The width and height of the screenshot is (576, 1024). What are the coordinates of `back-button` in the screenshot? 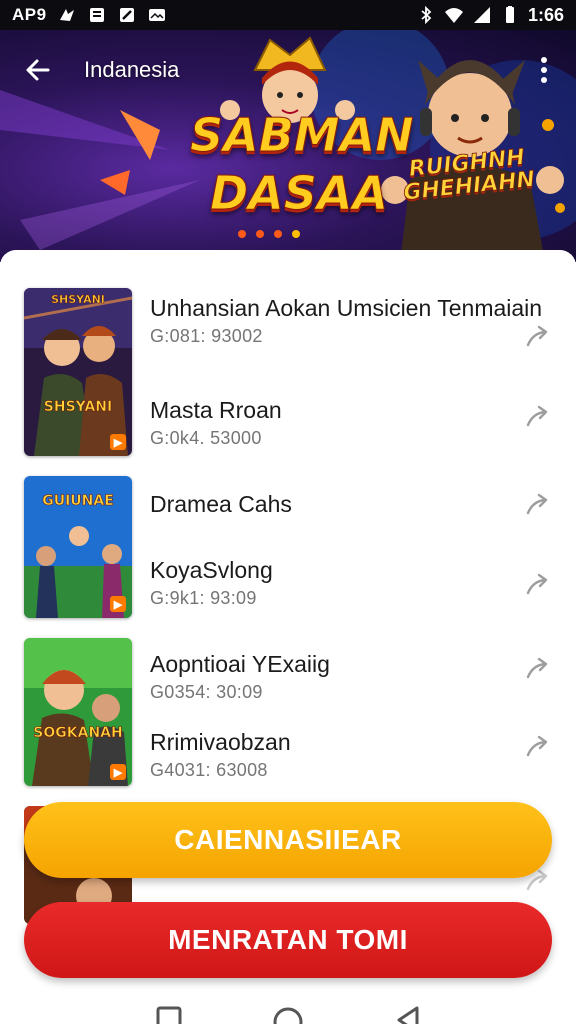 It's located at (38, 70).